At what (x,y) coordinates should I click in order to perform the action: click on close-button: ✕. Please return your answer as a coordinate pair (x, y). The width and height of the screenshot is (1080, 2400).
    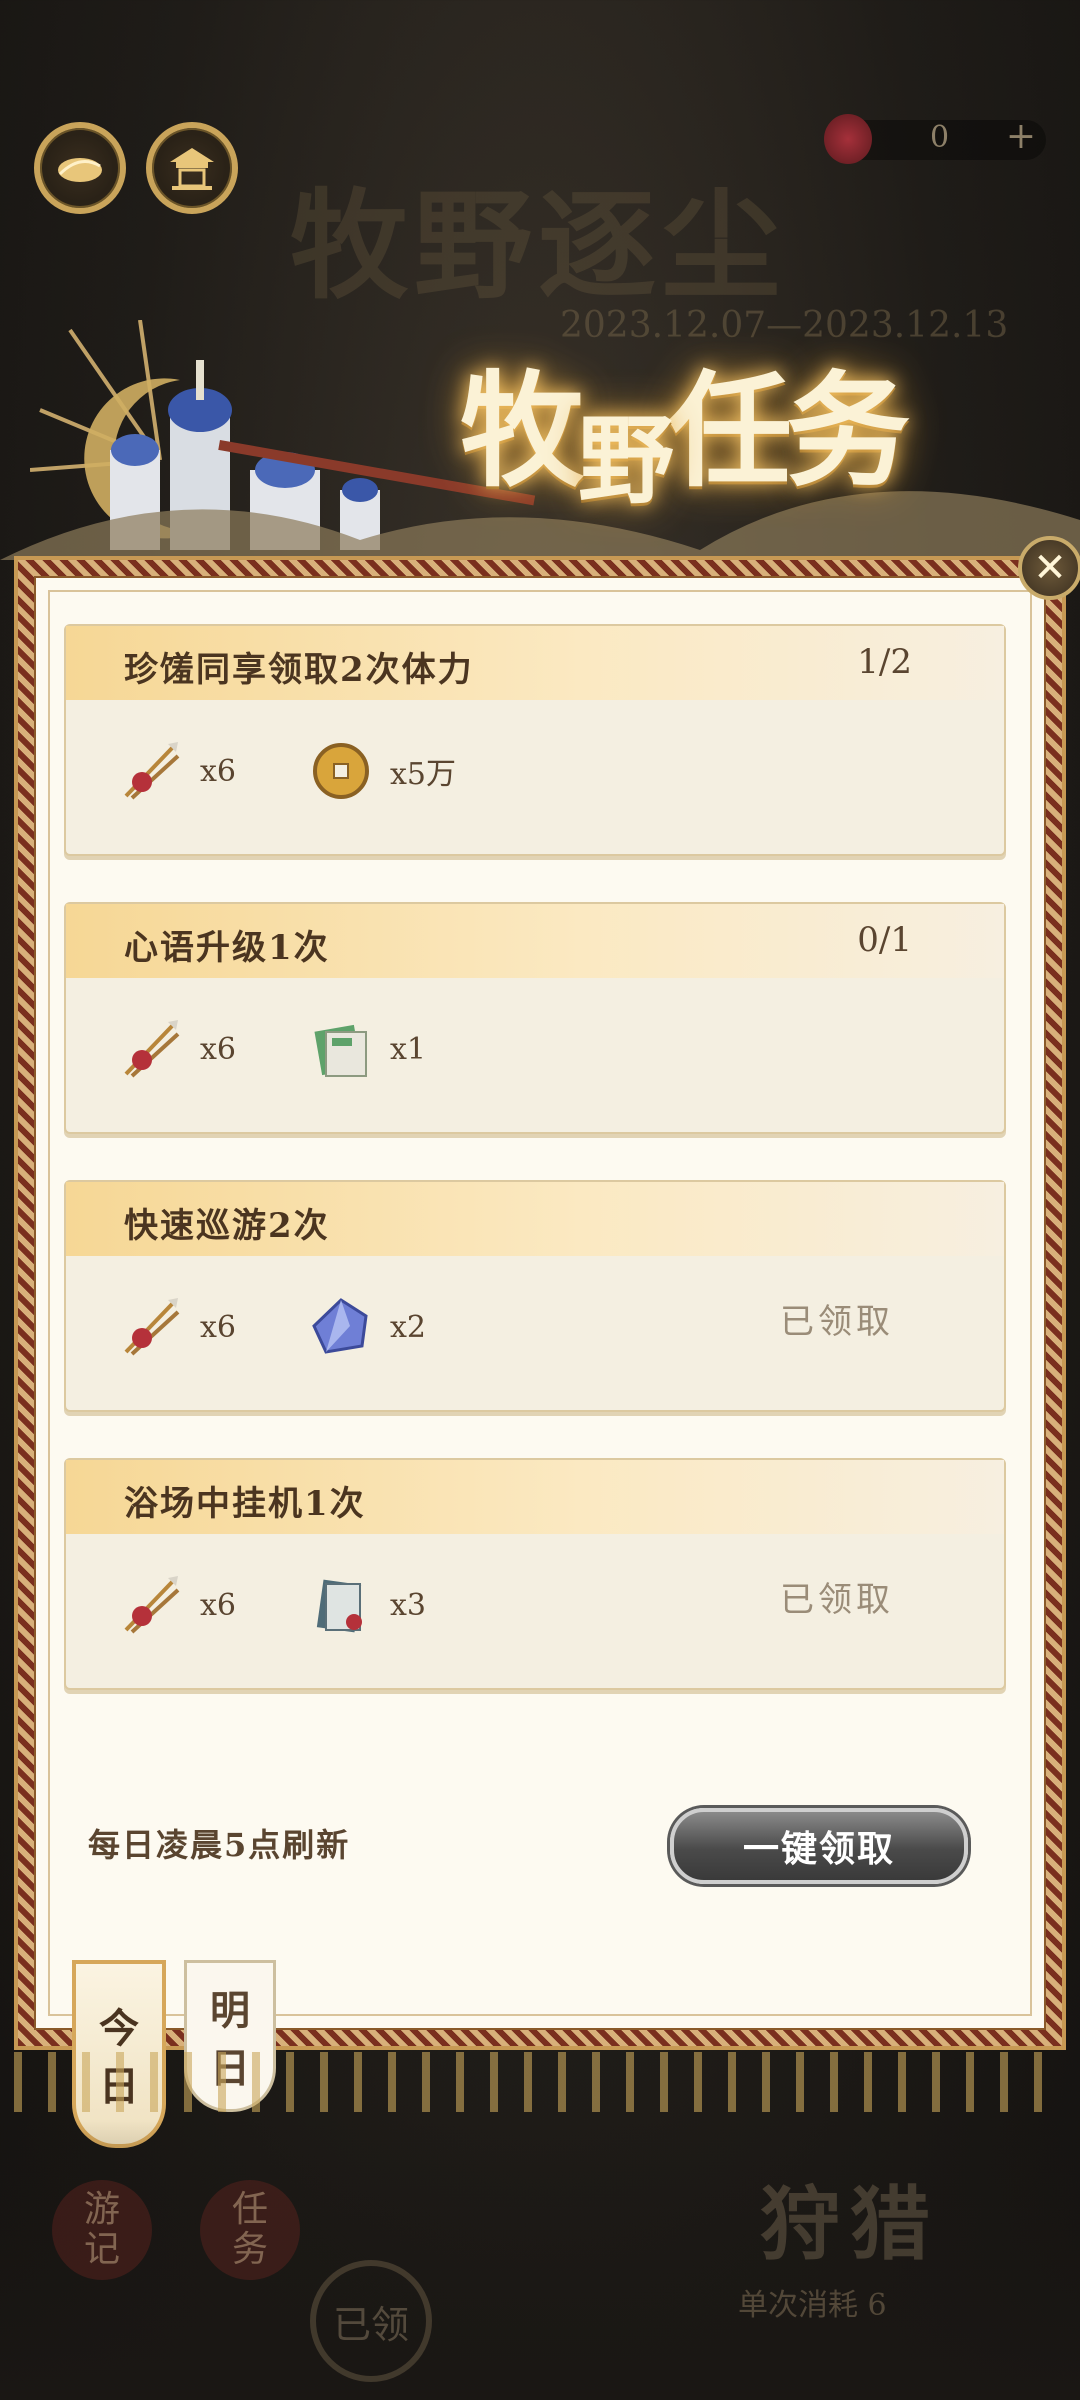
    Looking at the image, I should click on (1049, 568).